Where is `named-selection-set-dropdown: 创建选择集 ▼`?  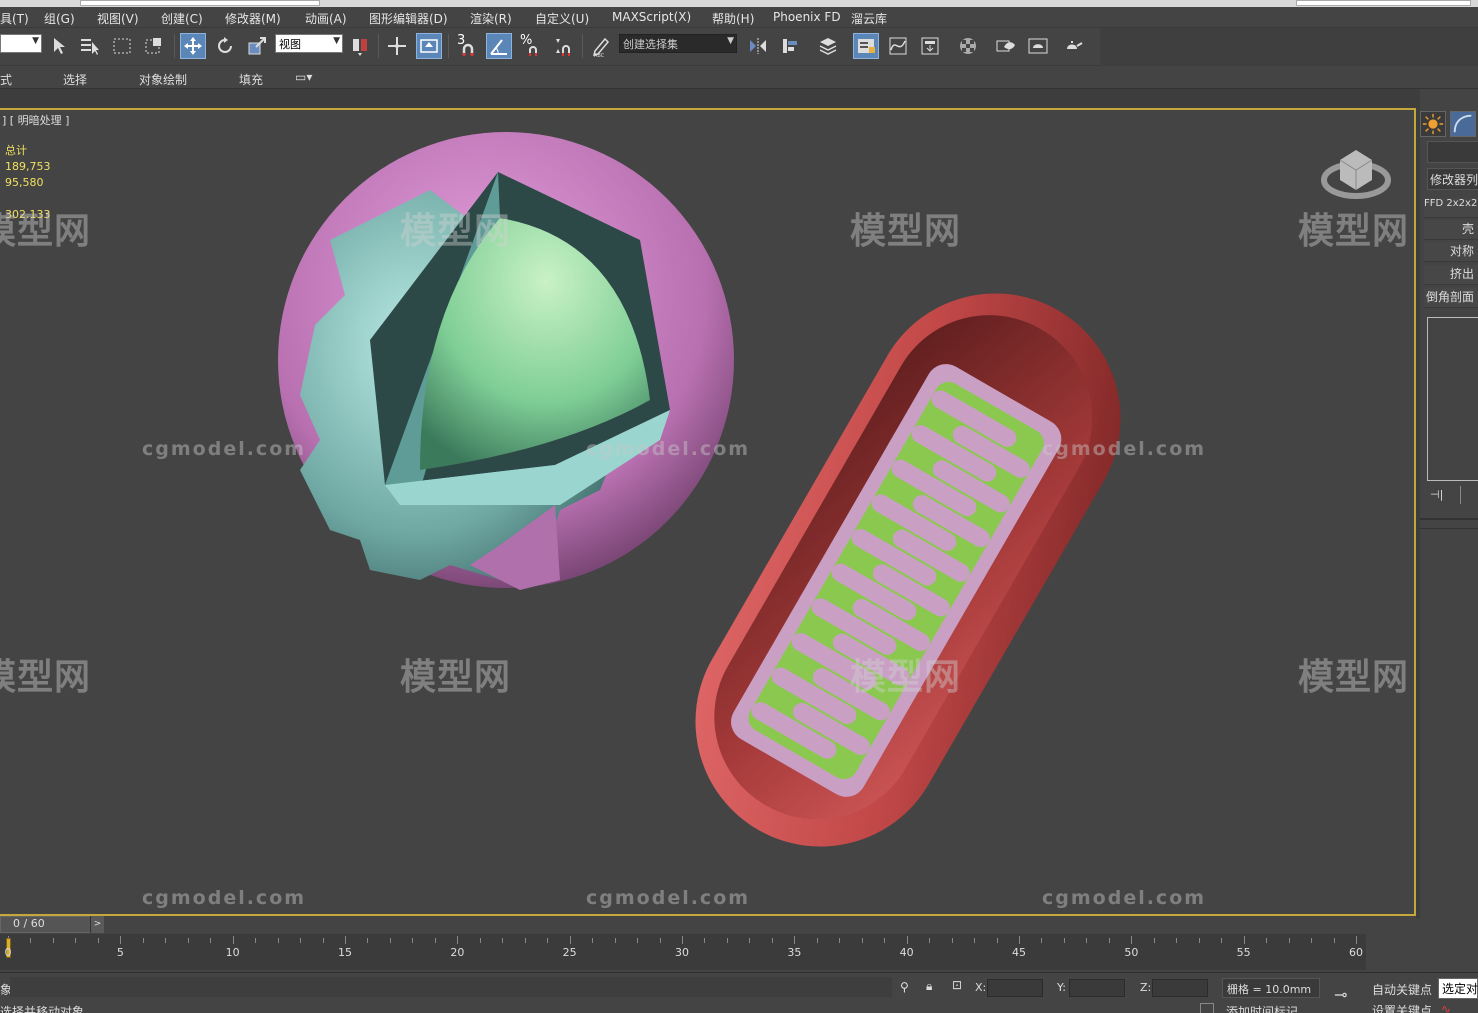 named-selection-set-dropdown: 创建选择集 ▼ is located at coordinates (678, 43).